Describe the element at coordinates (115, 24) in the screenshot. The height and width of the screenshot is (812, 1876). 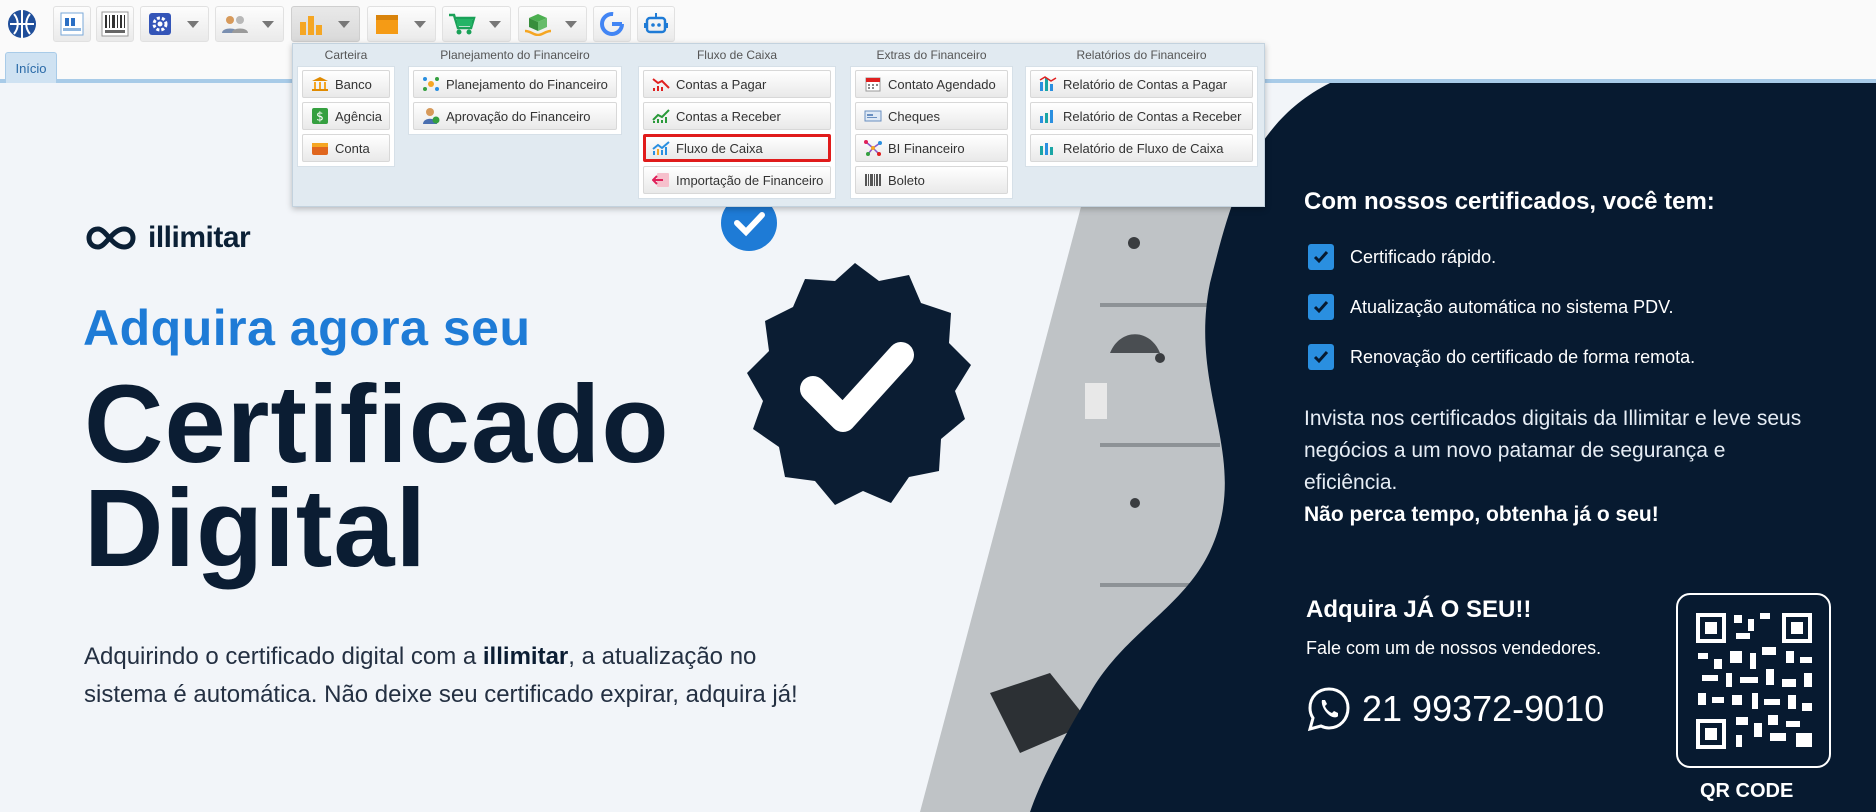
I see `boleto-button` at that location.